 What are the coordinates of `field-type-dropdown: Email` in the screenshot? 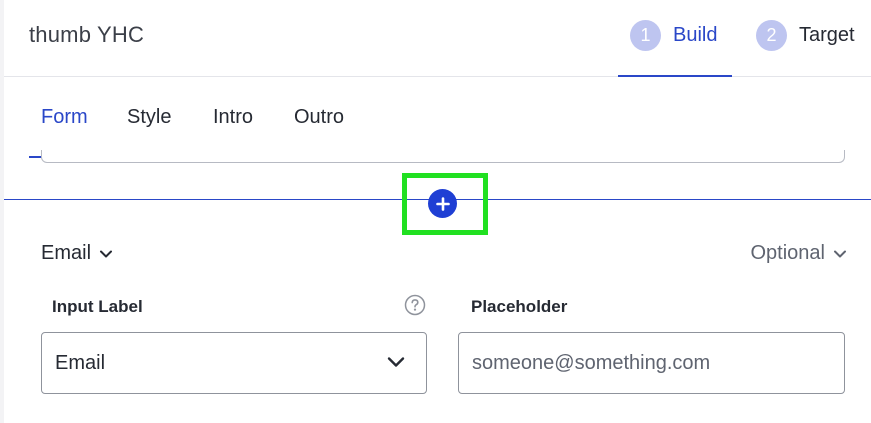 It's located at (77, 253).